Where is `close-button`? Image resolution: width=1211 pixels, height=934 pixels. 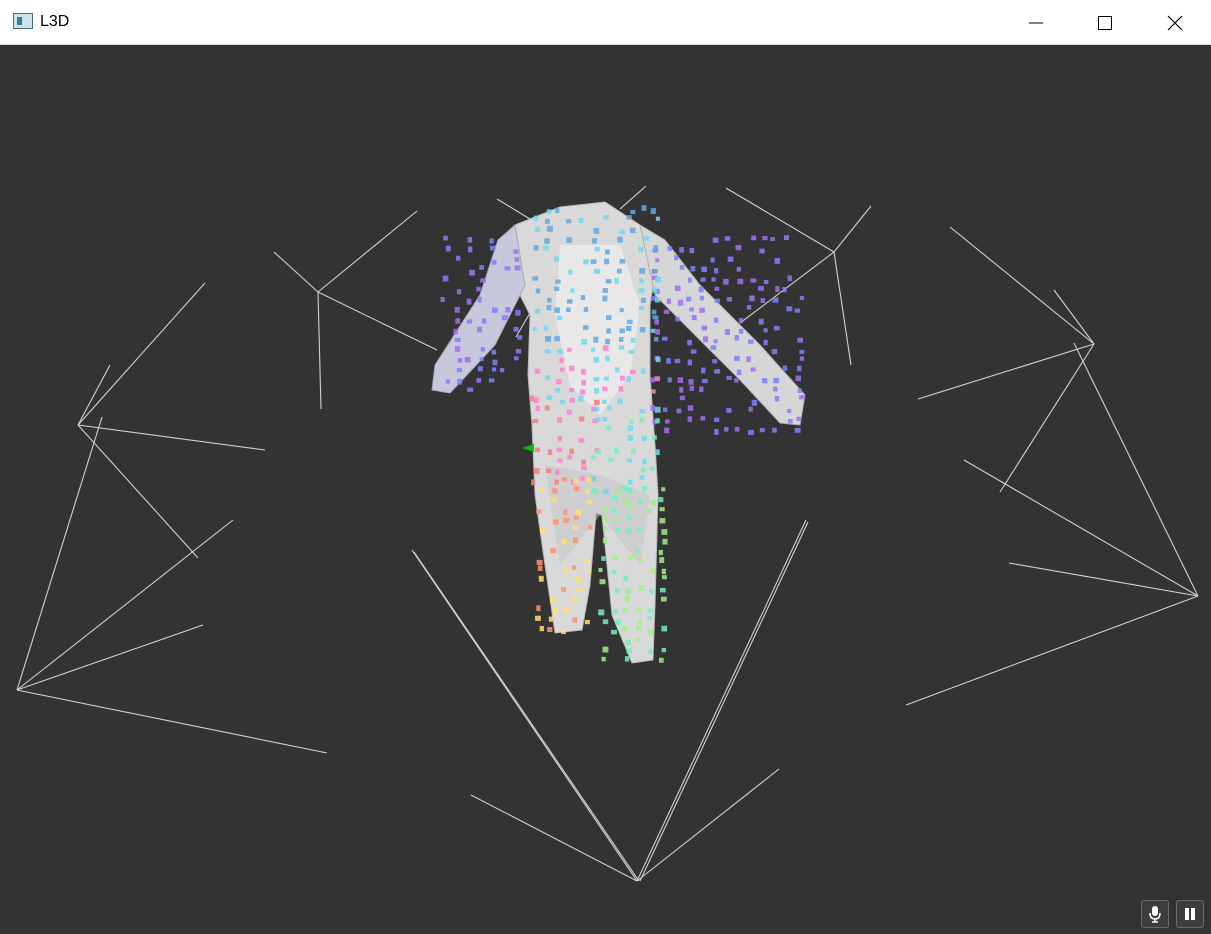
close-button is located at coordinates (1175, 22).